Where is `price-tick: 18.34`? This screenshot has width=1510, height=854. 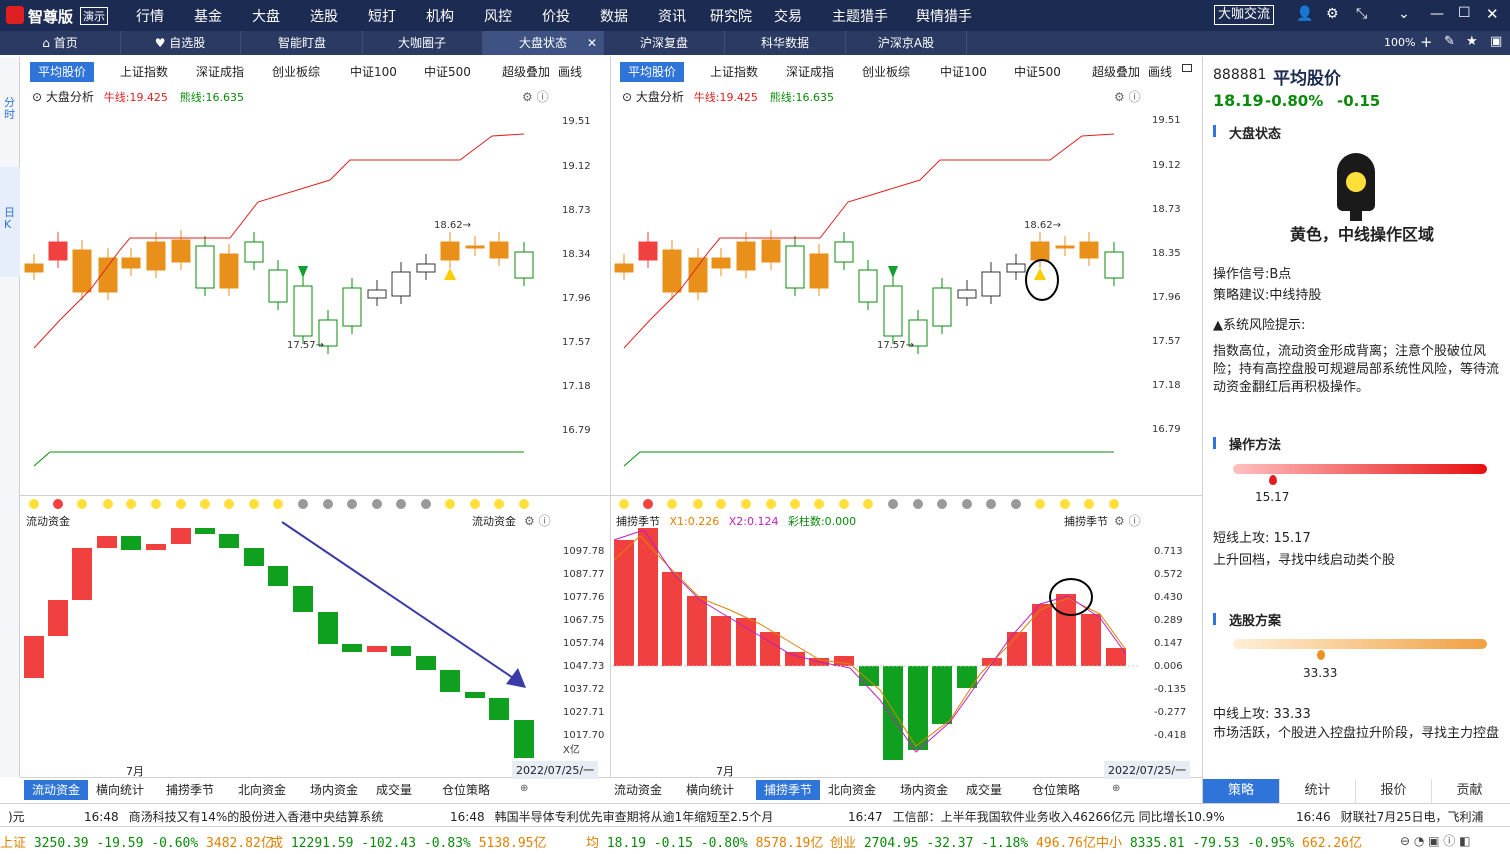
price-tick: 18.34 is located at coordinates (576, 254).